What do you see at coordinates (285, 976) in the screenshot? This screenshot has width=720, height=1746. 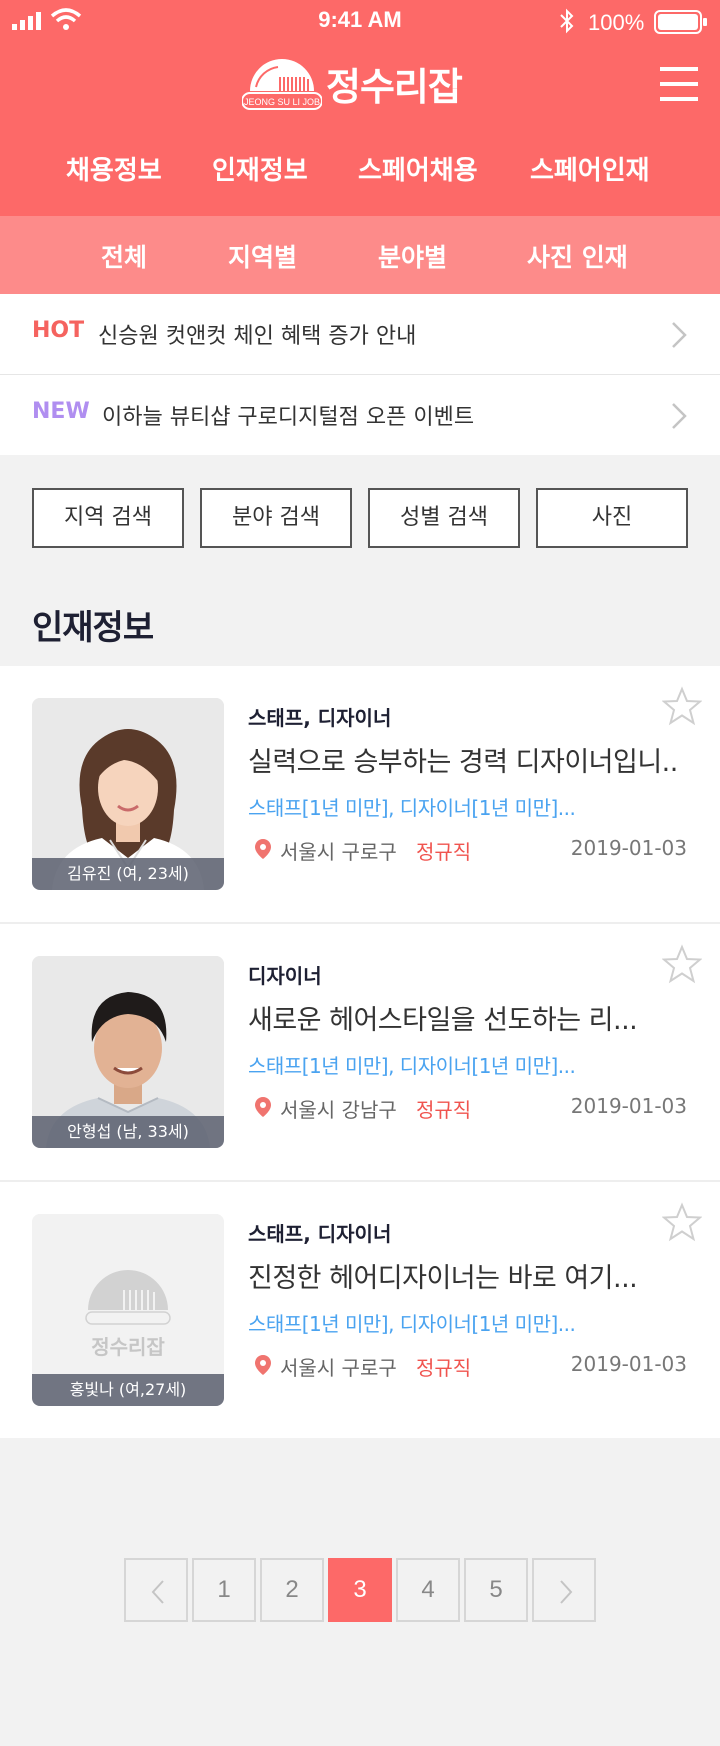 I see `card-field: 디자이너` at bounding box center [285, 976].